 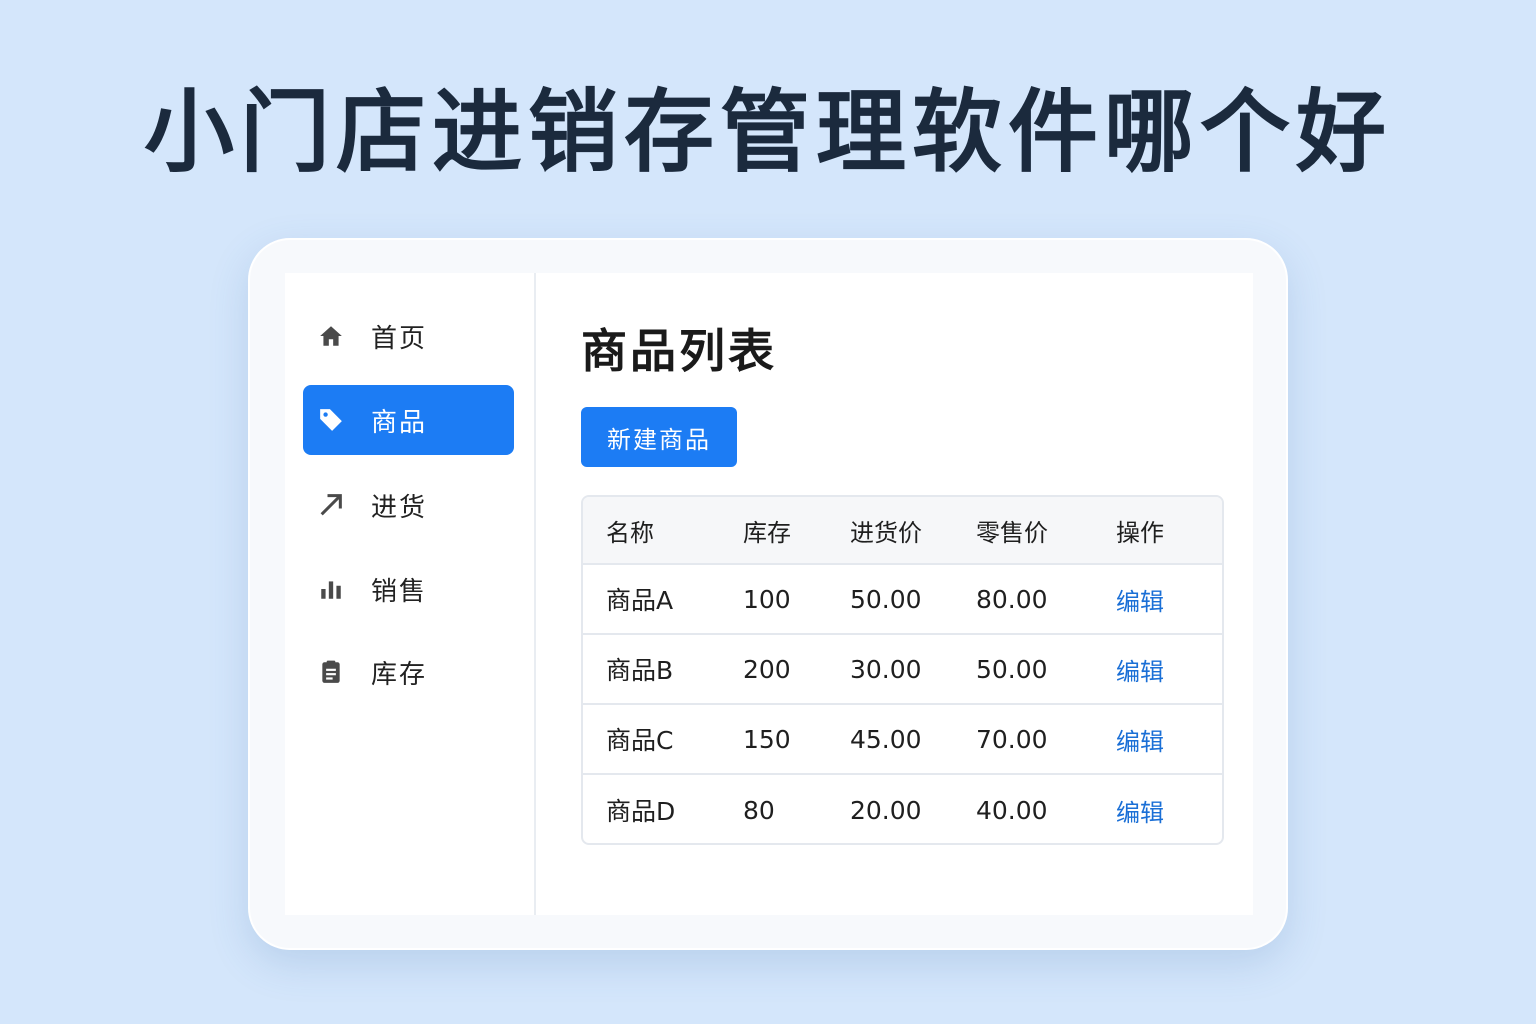 I want to click on column-header-name: 名称, so click(x=630, y=532).